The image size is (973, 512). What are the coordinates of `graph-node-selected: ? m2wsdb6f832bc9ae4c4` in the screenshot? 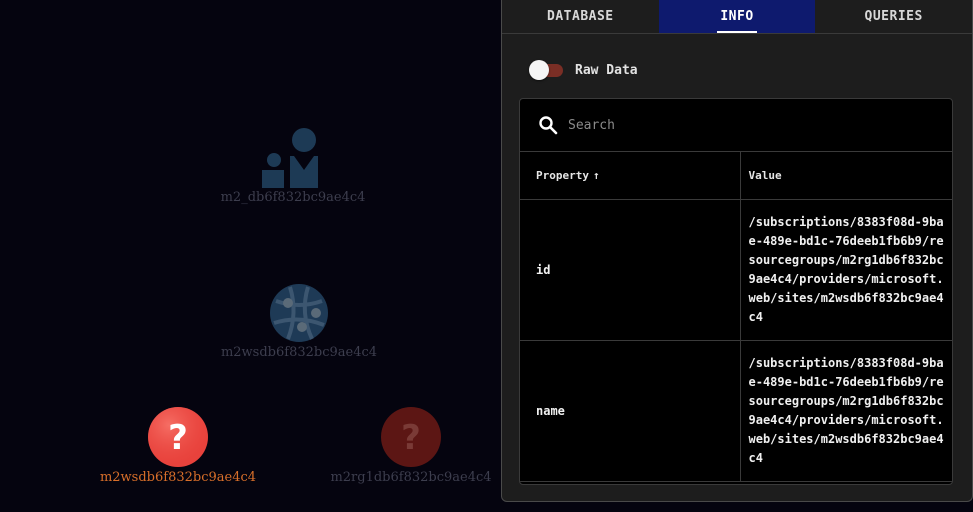 It's located at (178, 445).